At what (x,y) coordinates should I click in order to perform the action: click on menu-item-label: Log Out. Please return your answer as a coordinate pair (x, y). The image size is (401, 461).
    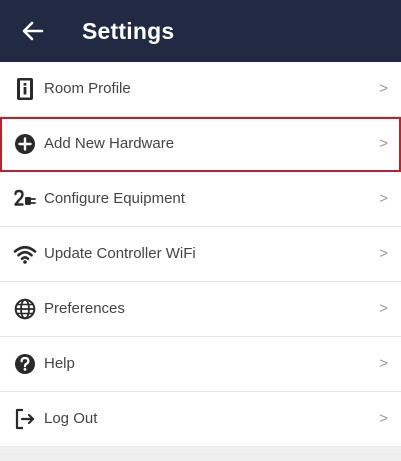
    Looking at the image, I should click on (71, 418).